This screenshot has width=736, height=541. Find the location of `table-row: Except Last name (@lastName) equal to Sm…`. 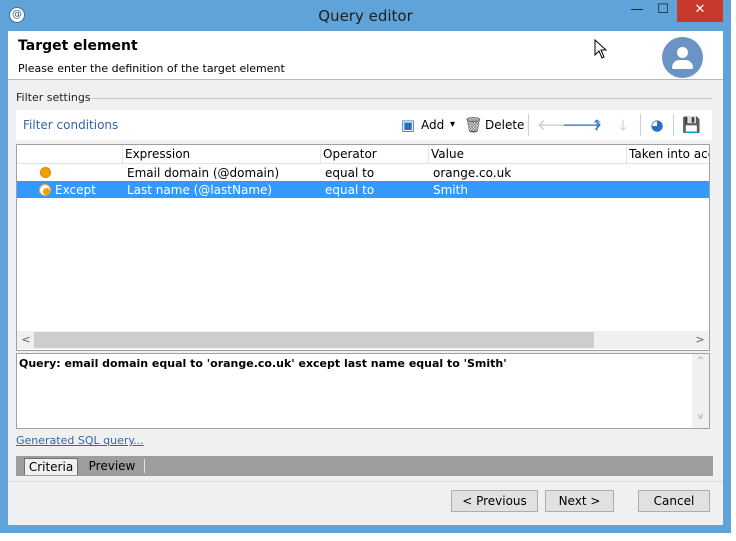

table-row: Except Last name (@lastName) equal to Sm… is located at coordinates (363, 189).